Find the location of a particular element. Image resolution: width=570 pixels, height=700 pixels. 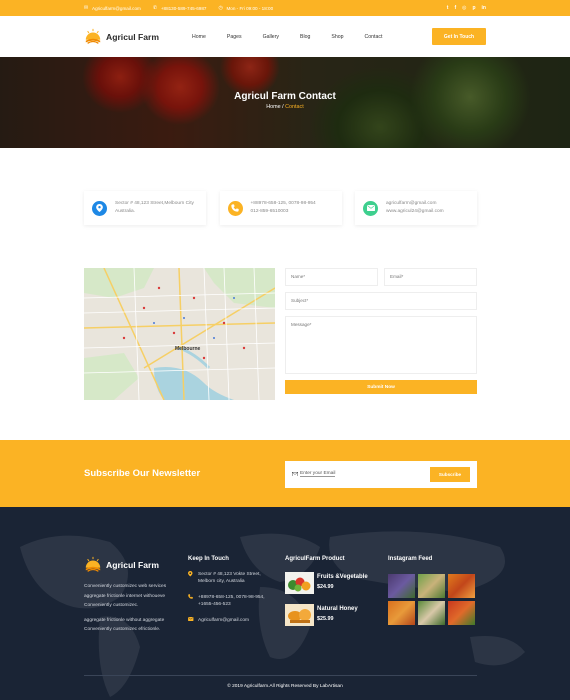

logo: Agricul Farm is located at coordinates (121, 37).